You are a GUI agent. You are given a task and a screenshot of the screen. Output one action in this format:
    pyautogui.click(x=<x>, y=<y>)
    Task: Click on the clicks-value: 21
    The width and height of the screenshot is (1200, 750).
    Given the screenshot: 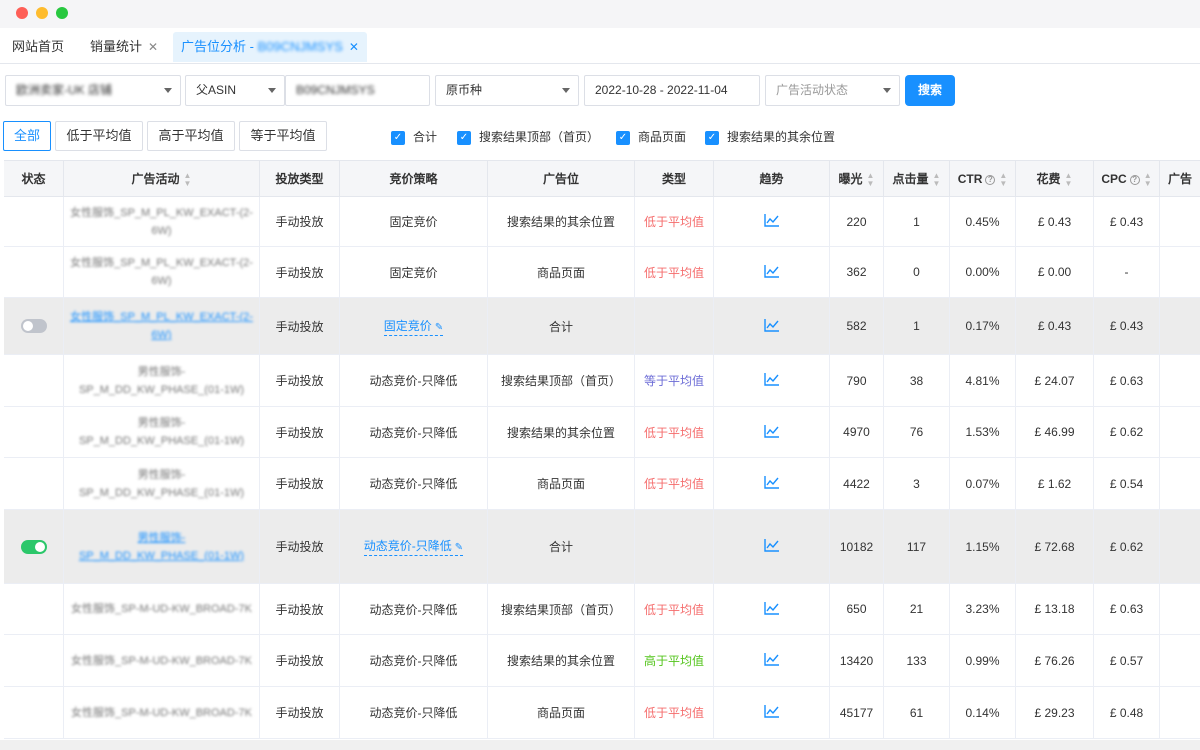 What is the action you would take?
    pyautogui.click(x=916, y=609)
    